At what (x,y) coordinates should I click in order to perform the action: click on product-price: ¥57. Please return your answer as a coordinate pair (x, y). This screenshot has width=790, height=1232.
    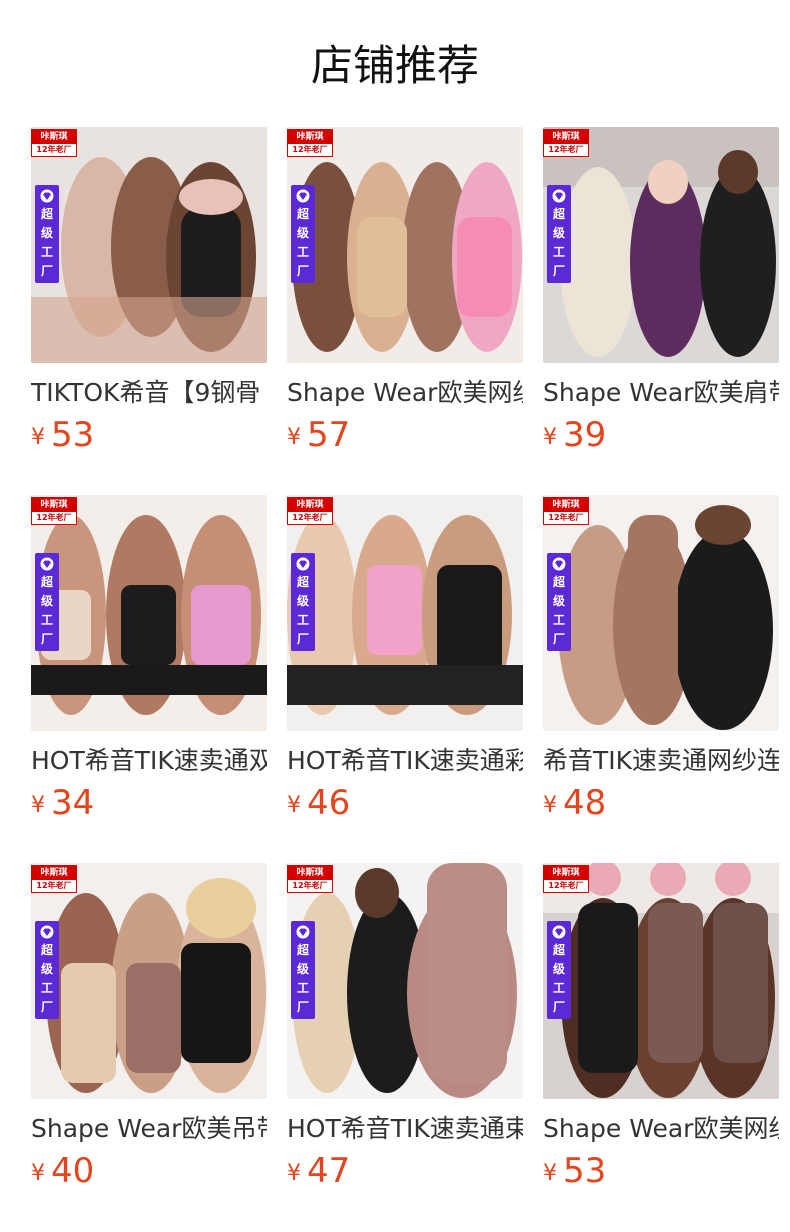
    Looking at the image, I should click on (319, 435).